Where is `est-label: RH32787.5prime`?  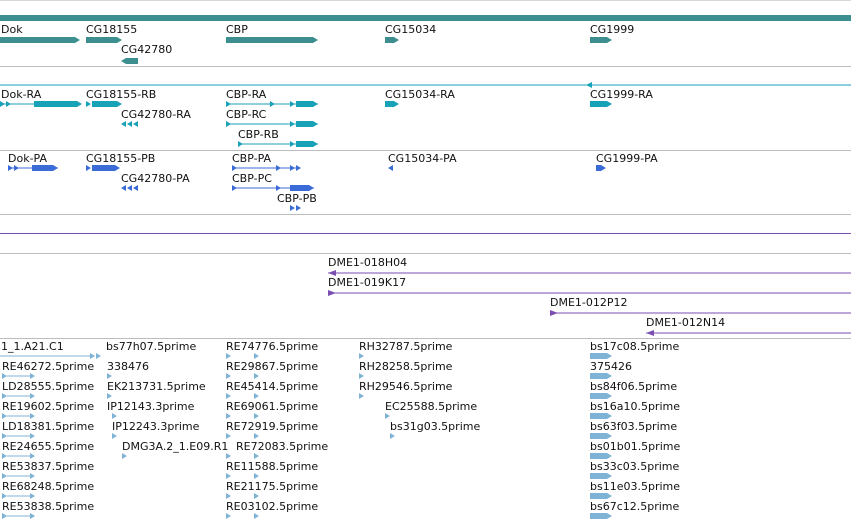
est-label: RH32787.5prime is located at coordinates (405, 346).